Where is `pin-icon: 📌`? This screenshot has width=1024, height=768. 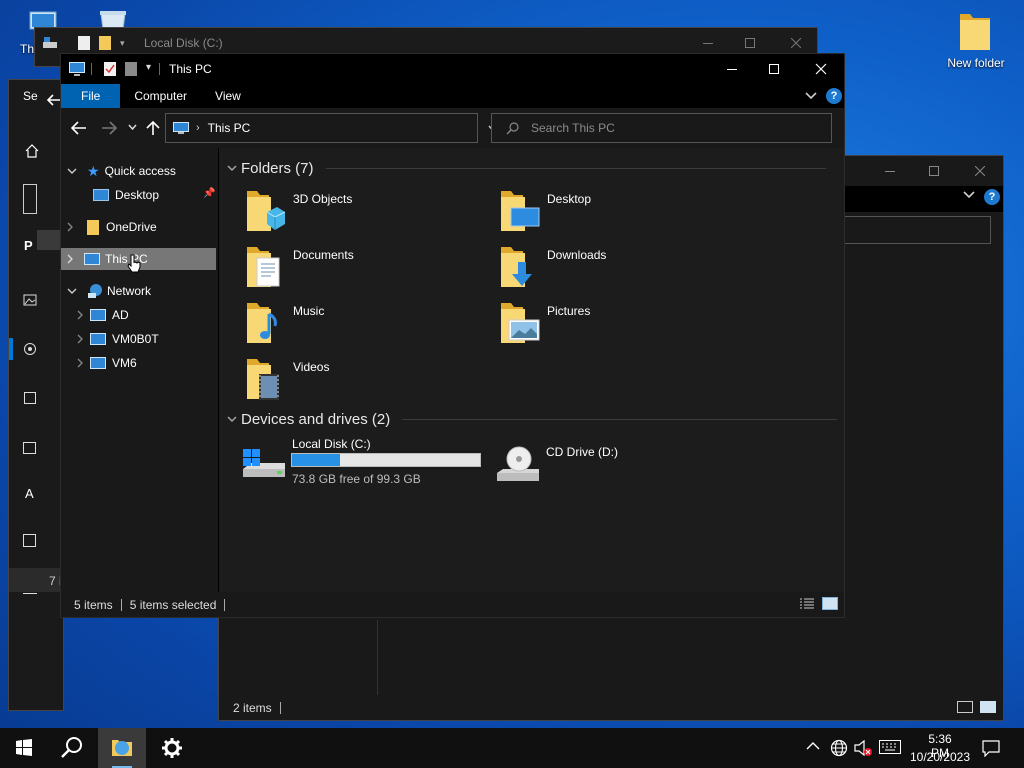
pin-icon: 📌 is located at coordinates (209, 193).